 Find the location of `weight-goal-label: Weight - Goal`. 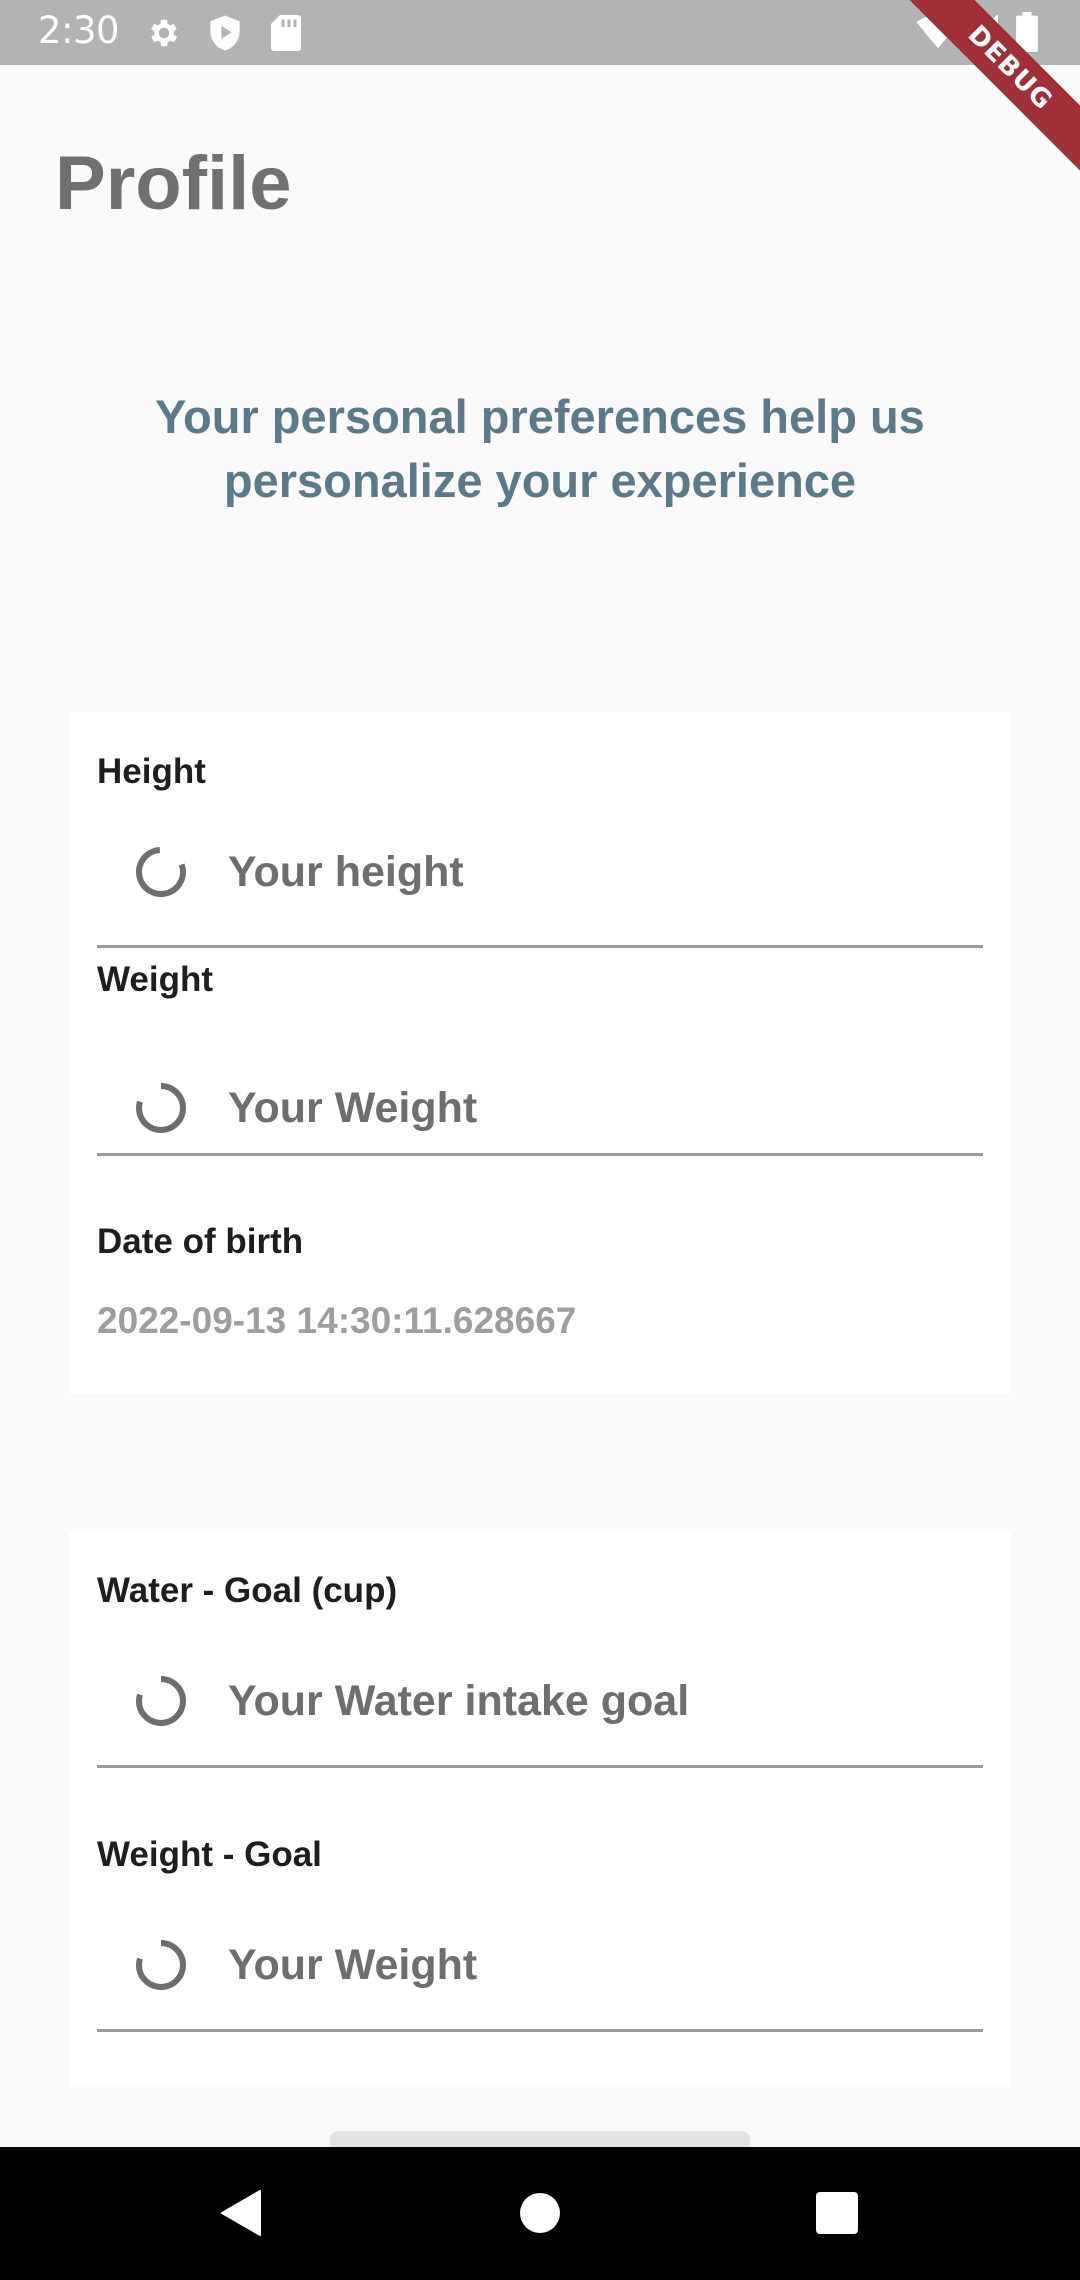

weight-goal-label: Weight - Goal is located at coordinates (209, 1854).